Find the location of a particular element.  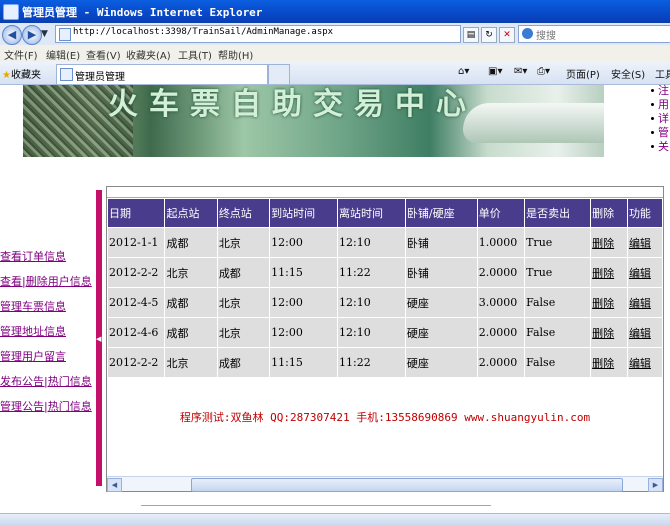

cell-depart: 11:22 is located at coordinates (371, 362).